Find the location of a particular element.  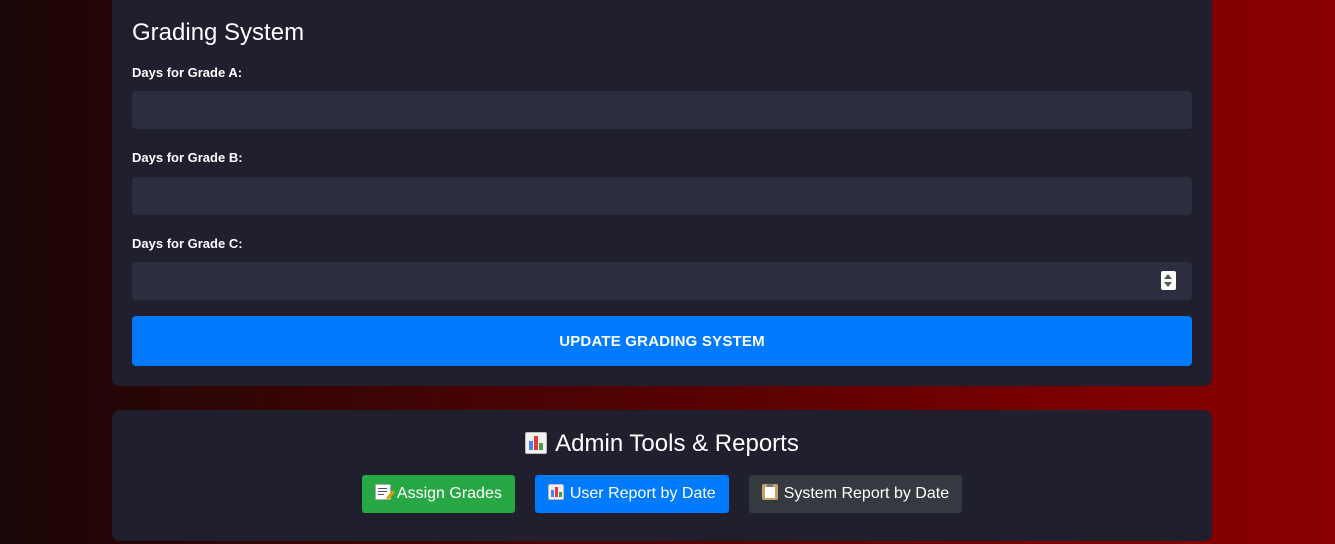

memo-icon is located at coordinates (384, 492).